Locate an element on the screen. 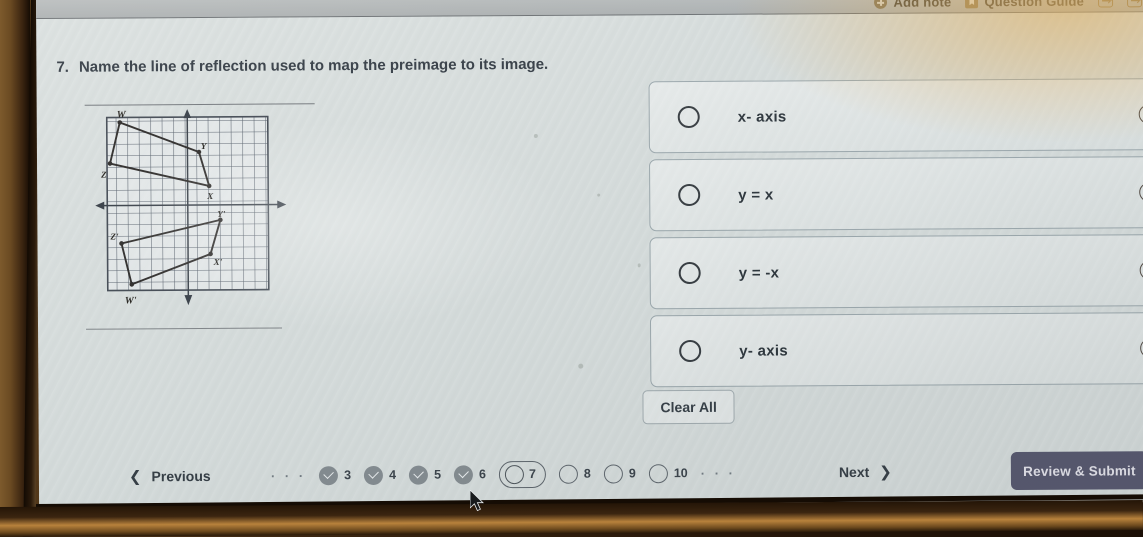 The height and width of the screenshot is (537, 1143). question-pager: · · · 3 4 5 6 7 8 9 10 · · · is located at coordinates (503, 474).